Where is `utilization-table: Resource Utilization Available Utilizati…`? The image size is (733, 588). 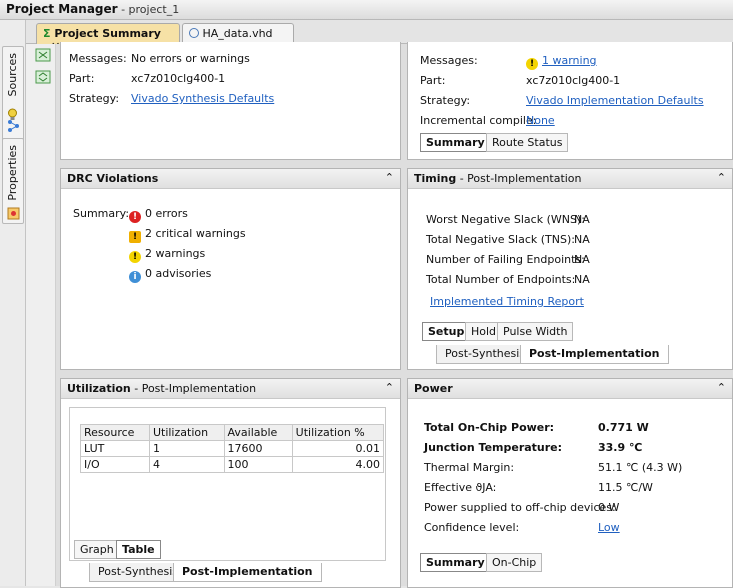
utilization-table: Resource Utilization Available Utilizati… is located at coordinates (232, 448).